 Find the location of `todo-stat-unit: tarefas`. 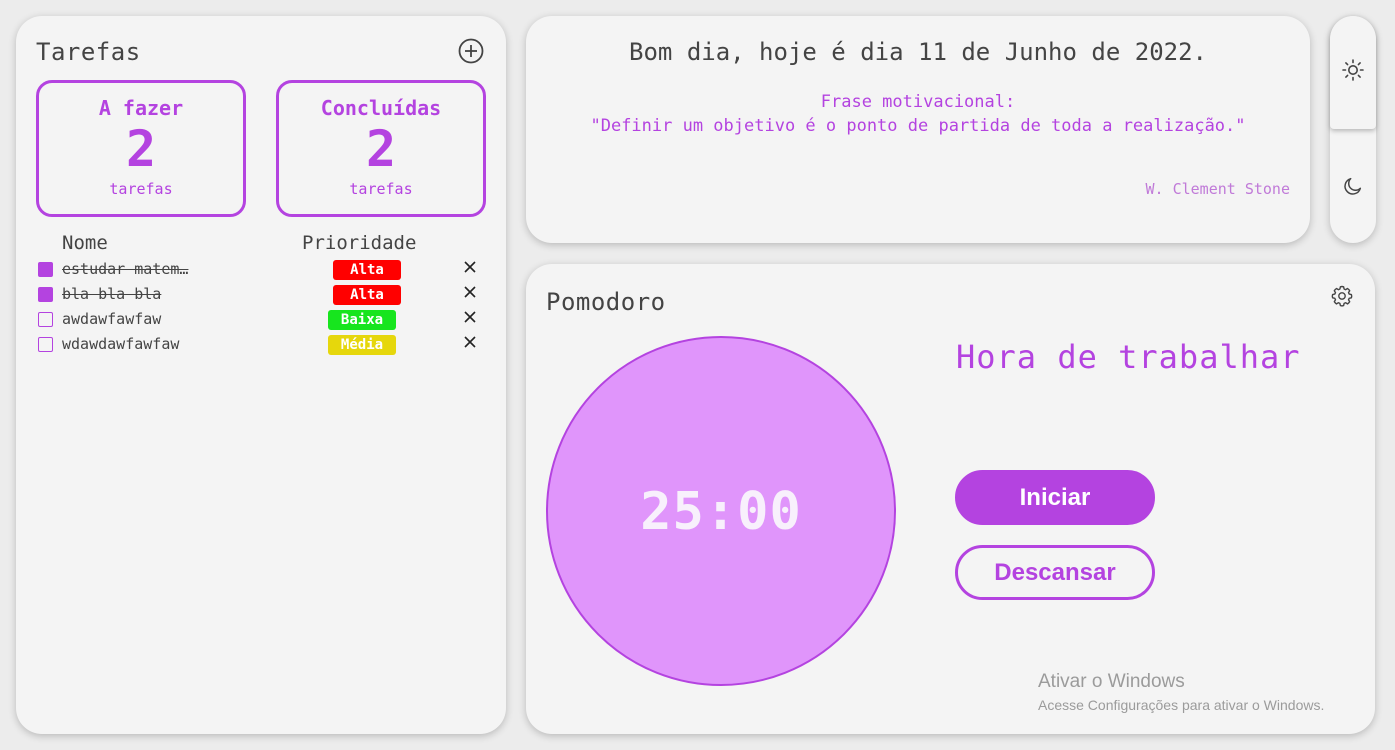

todo-stat-unit: tarefas is located at coordinates (141, 189).